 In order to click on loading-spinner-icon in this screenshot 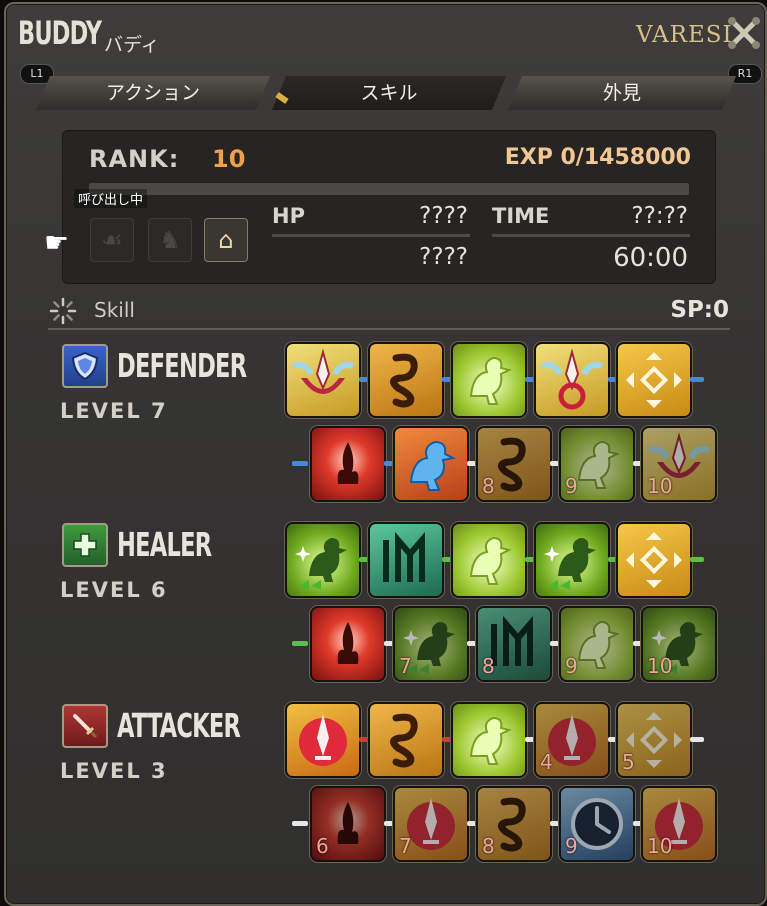, I will do `click(63, 311)`.